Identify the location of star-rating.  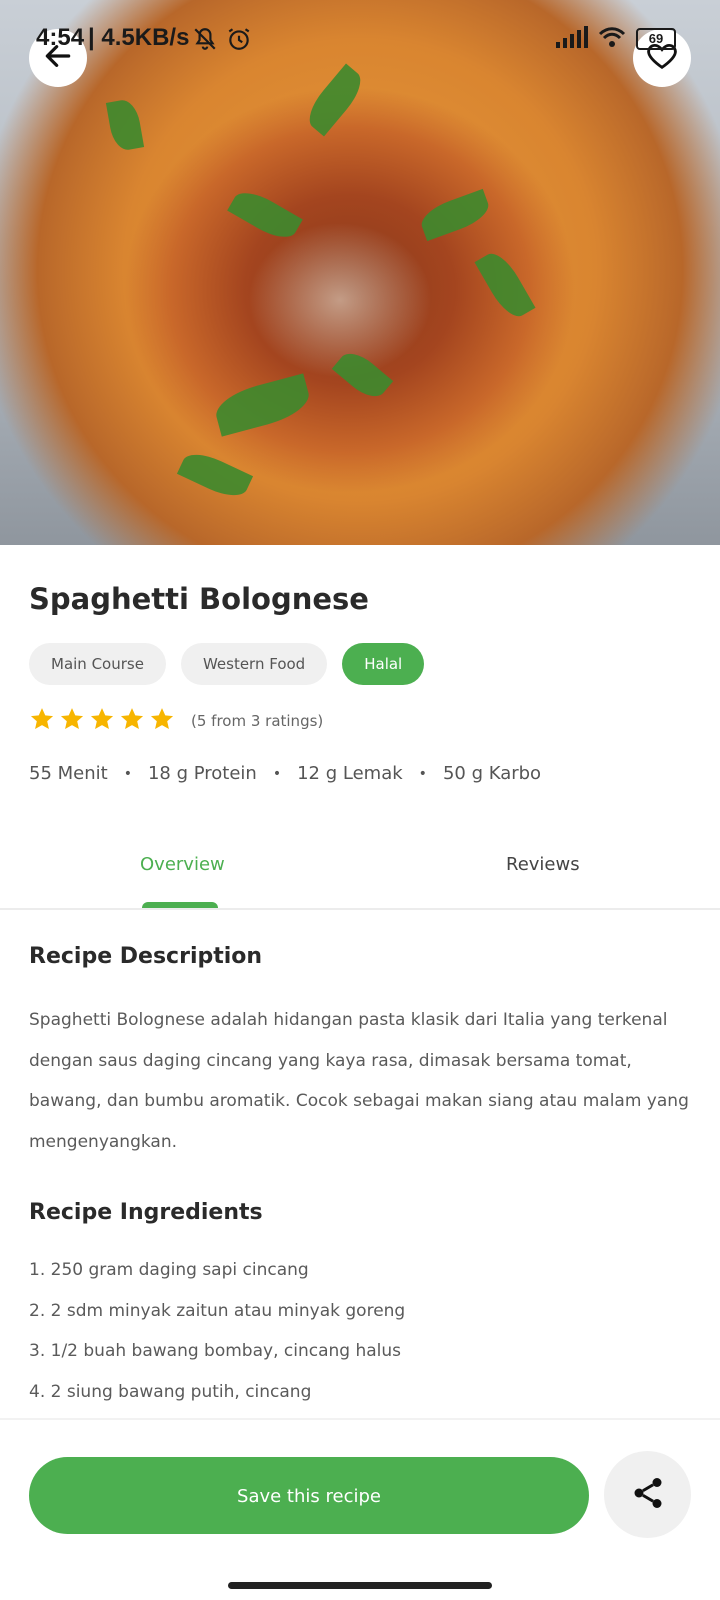
(102, 721).